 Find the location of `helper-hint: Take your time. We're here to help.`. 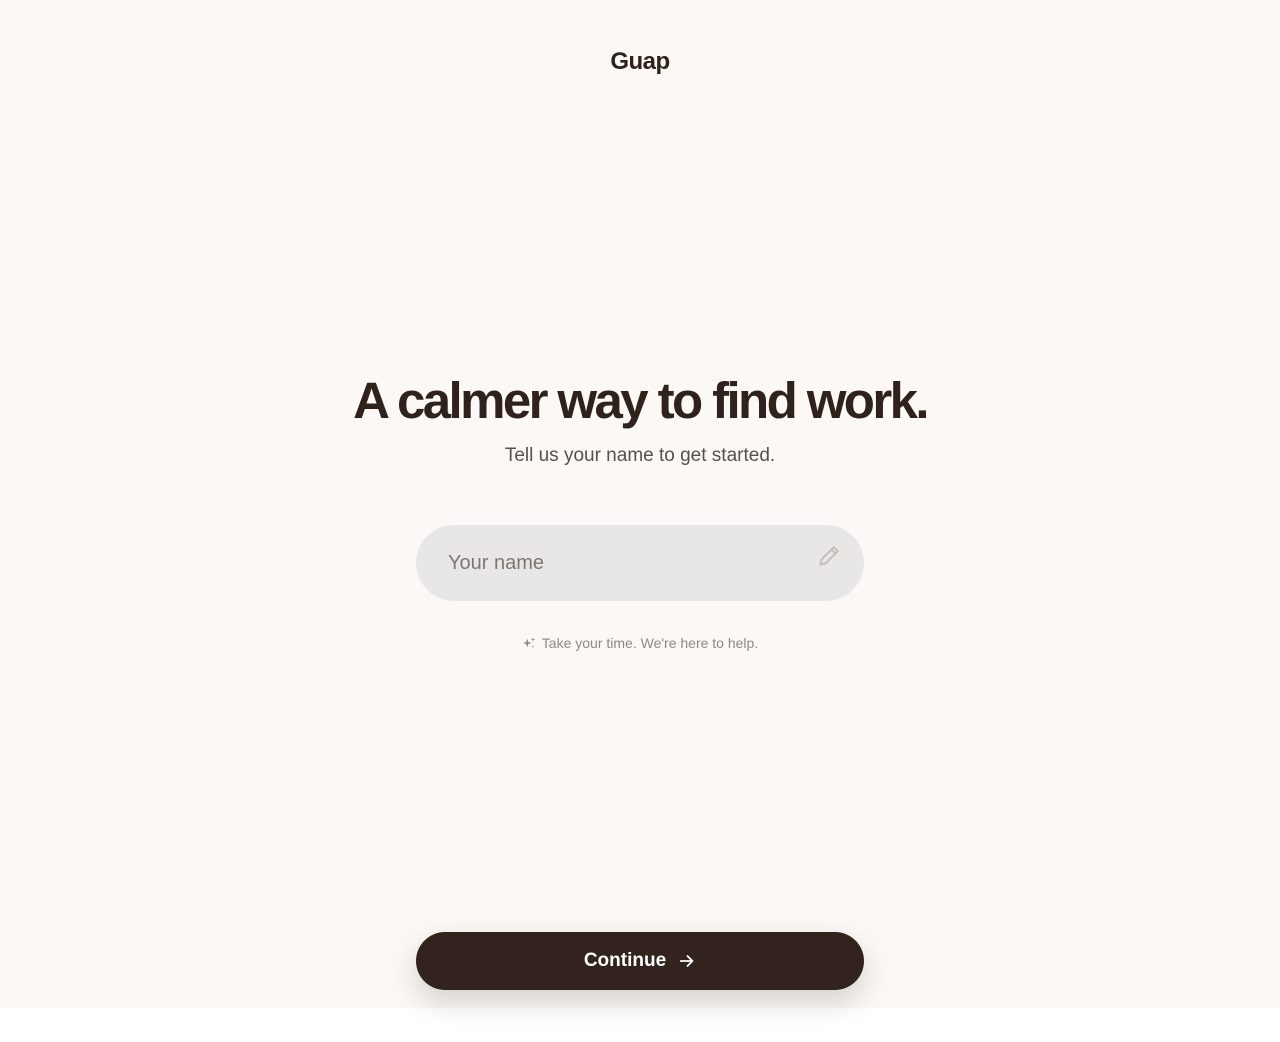

helper-hint: Take your time. We're here to help. is located at coordinates (640, 643).